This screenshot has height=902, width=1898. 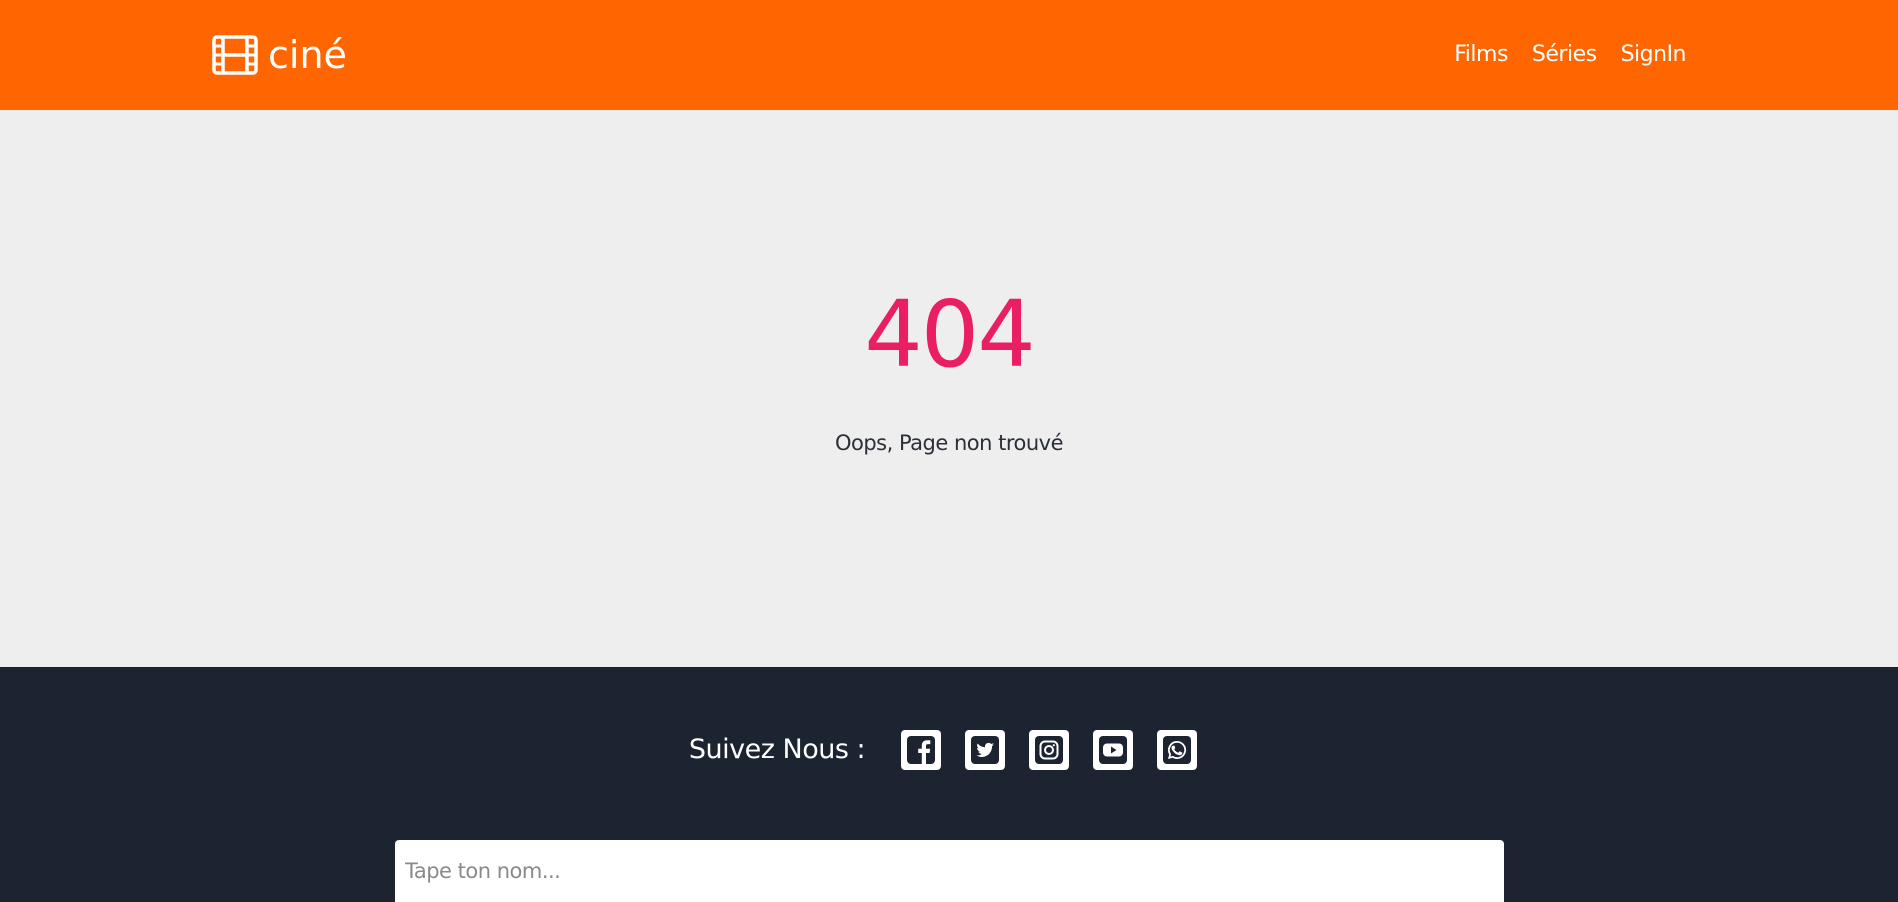 I want to click on youtube-icon, so click(x=1113, y=750).